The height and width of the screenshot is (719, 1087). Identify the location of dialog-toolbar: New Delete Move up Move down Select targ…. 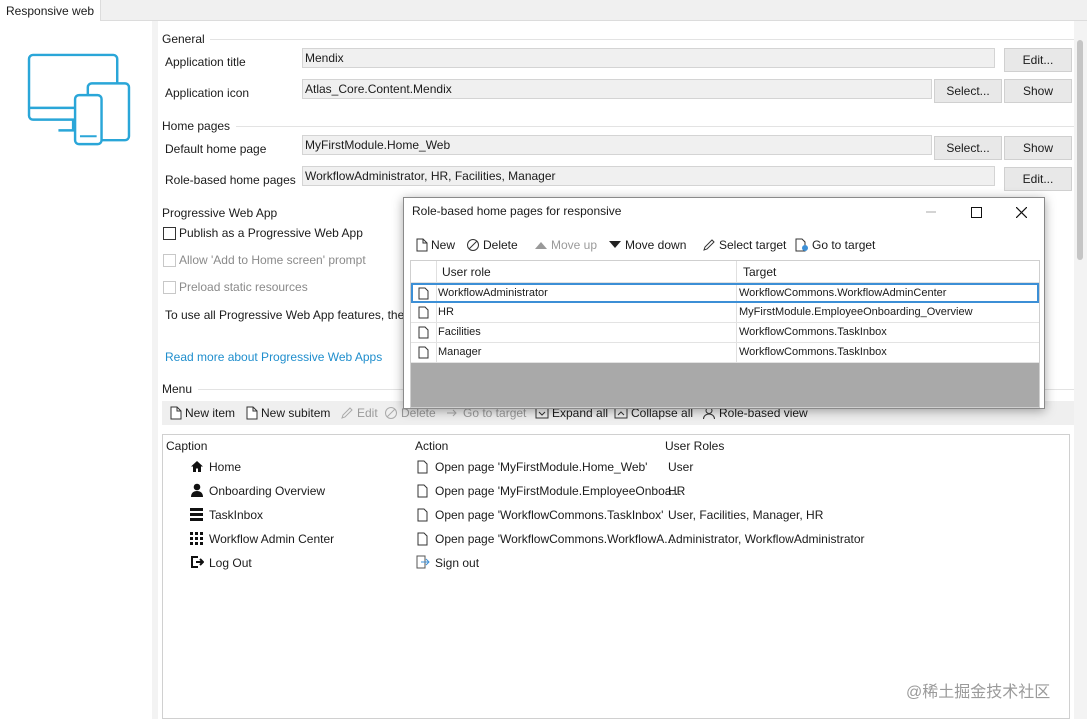
(725, 245).